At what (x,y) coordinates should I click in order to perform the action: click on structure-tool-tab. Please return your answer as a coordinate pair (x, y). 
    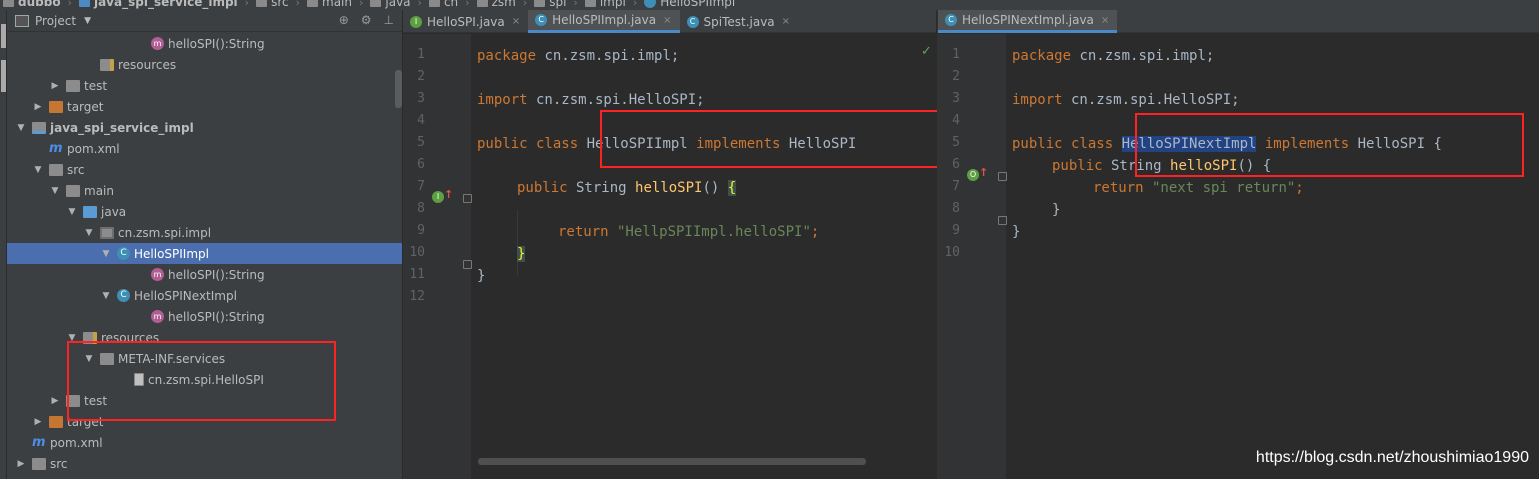
    Looking at the image, I should click on (3, 76).